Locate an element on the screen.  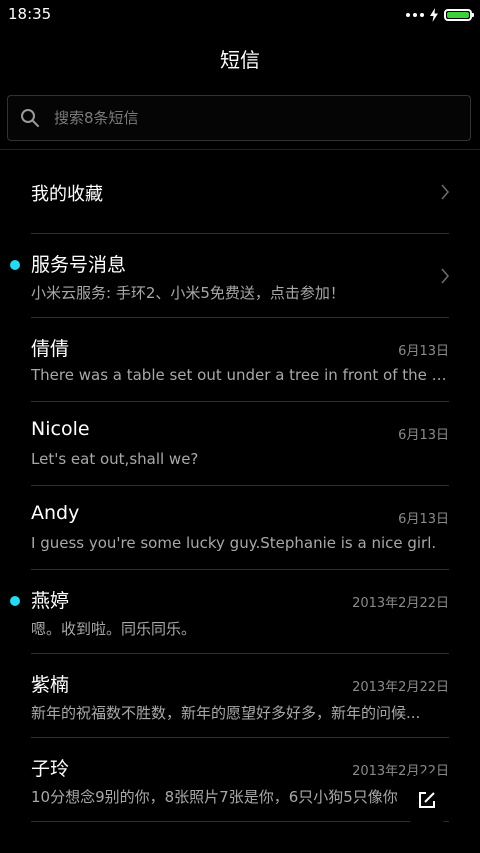
conversation-name: 服务号消息 is located at coordinates (79, 265).